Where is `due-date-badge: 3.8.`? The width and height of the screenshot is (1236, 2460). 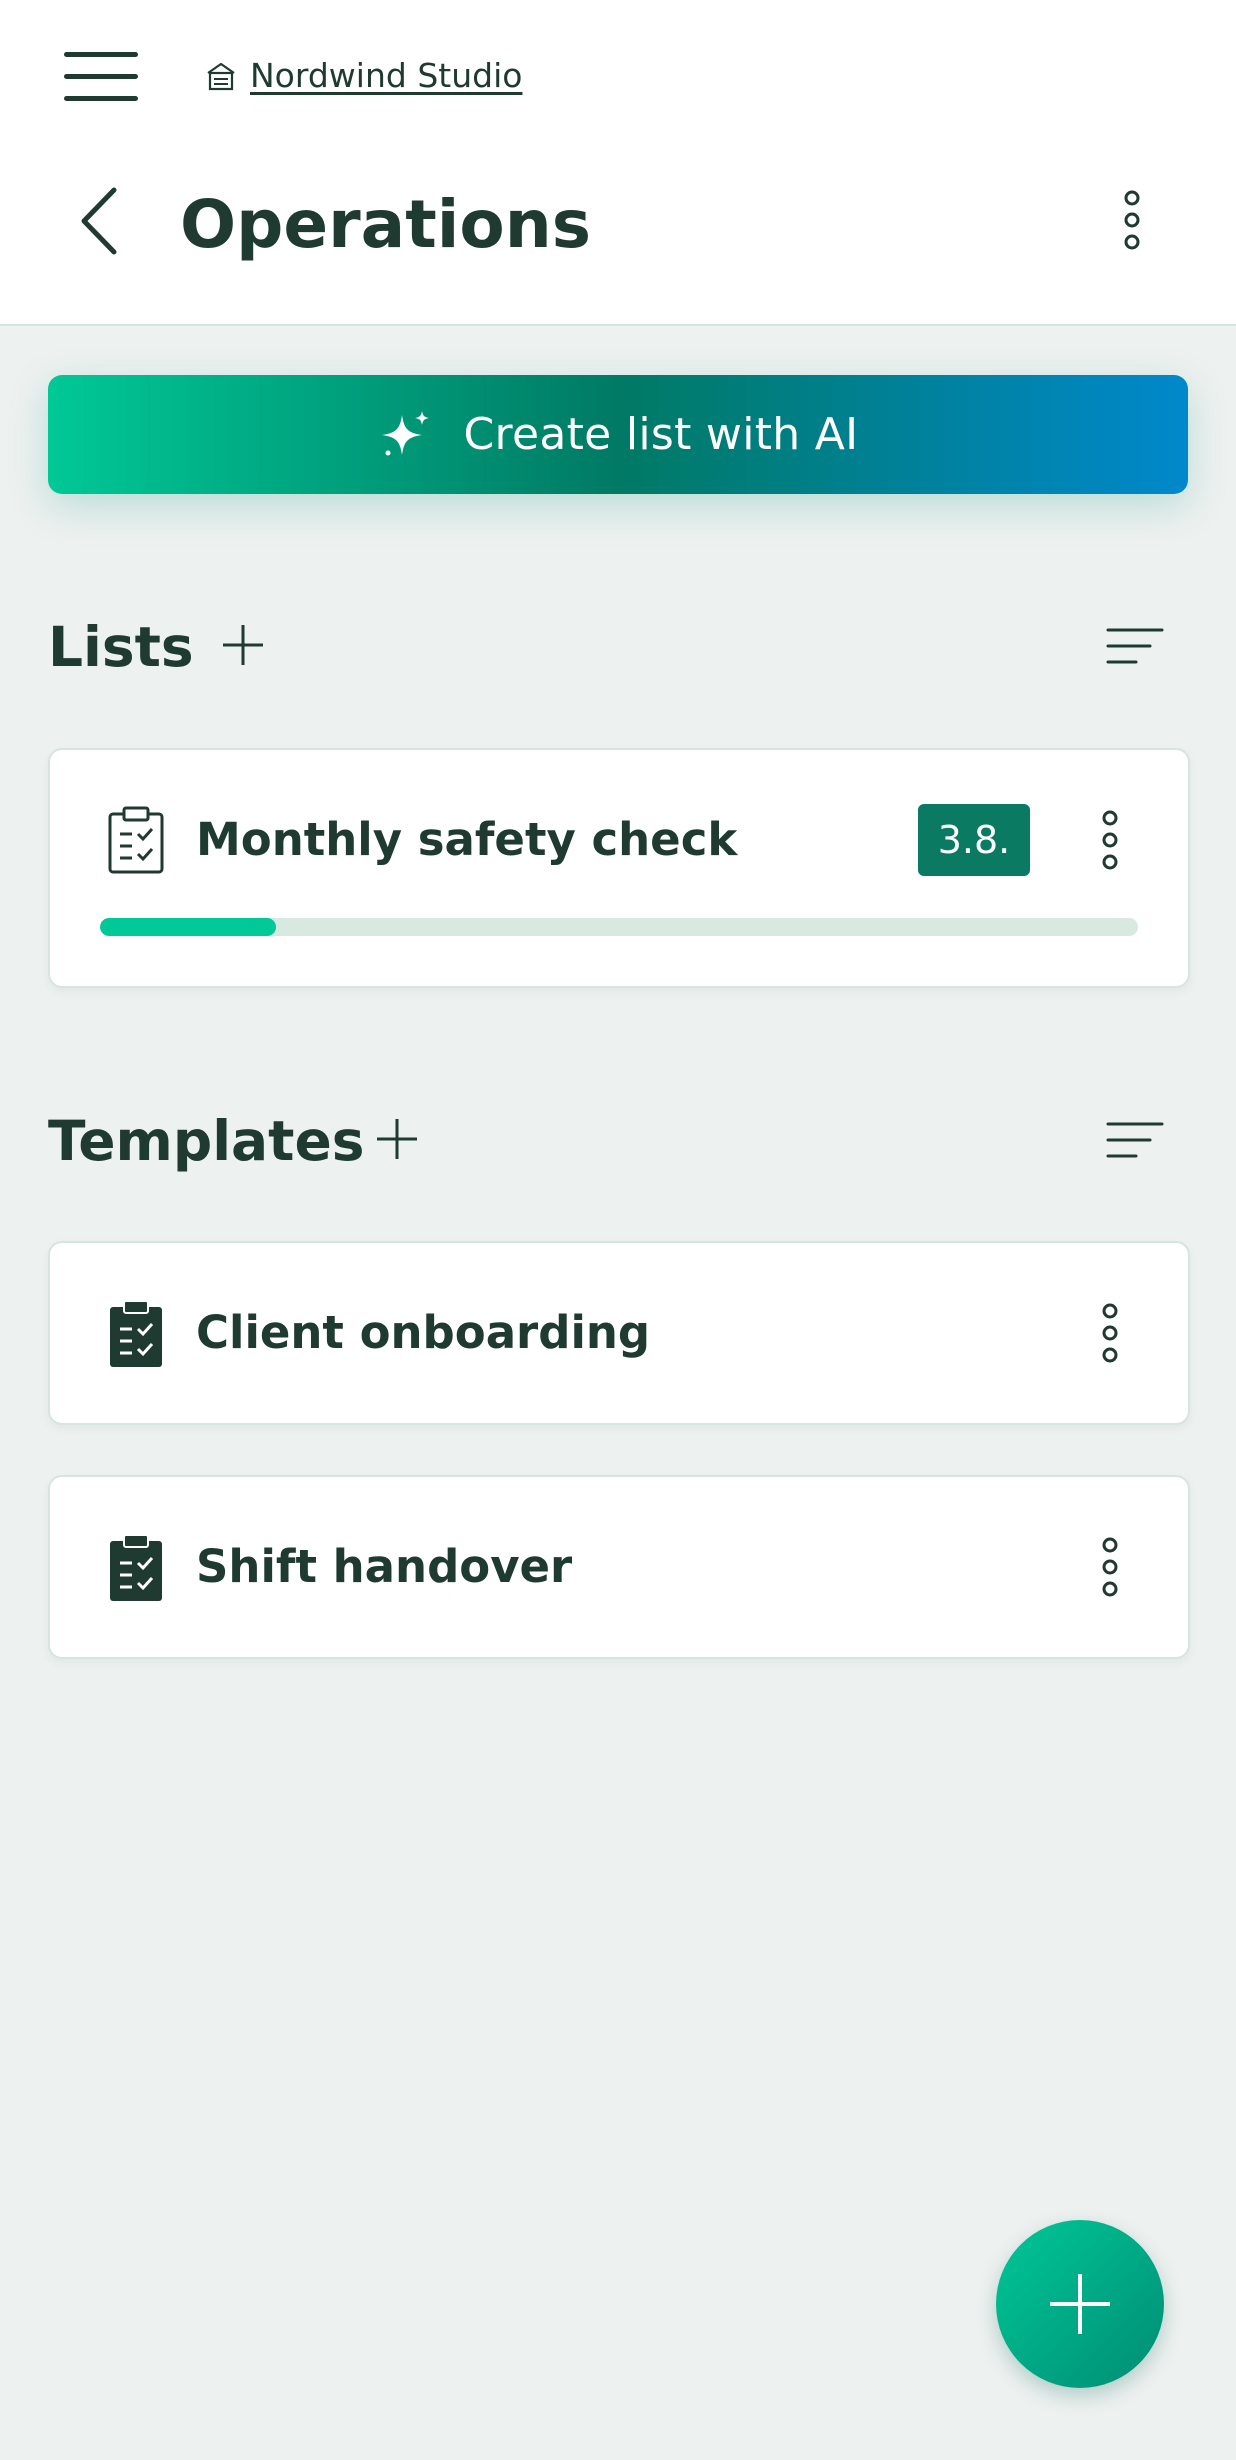 due-date-badge: 3.8. is located at coordinates (974, 840).